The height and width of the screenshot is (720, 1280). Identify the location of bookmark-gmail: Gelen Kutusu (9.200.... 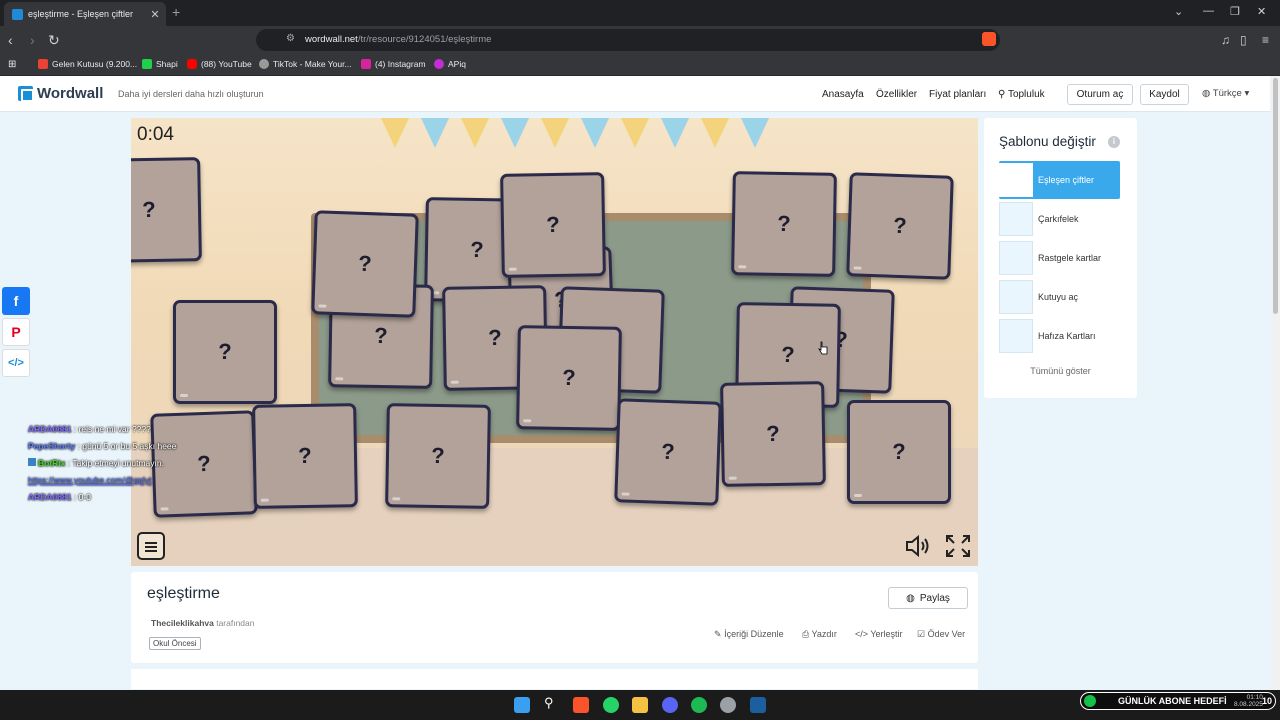
(87, 64).